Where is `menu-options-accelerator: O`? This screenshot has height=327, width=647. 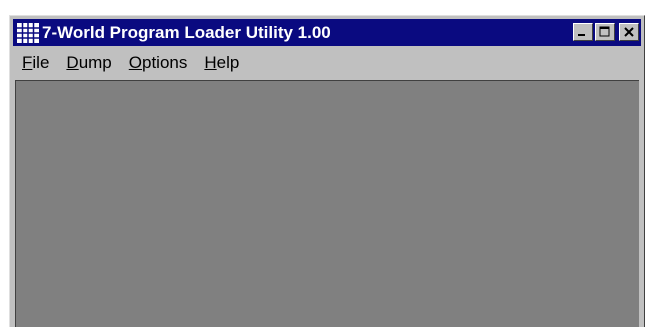 menu-options-accelerator: O is located at coordinates (135, 62).